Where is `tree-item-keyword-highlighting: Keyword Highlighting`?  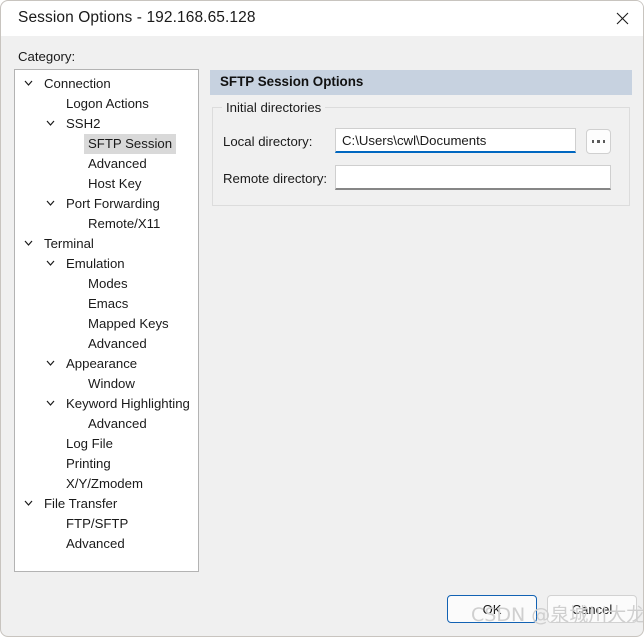 tree-item-keyword-highlighting: Keyword Highlighting is located at coordinates (106, 404).